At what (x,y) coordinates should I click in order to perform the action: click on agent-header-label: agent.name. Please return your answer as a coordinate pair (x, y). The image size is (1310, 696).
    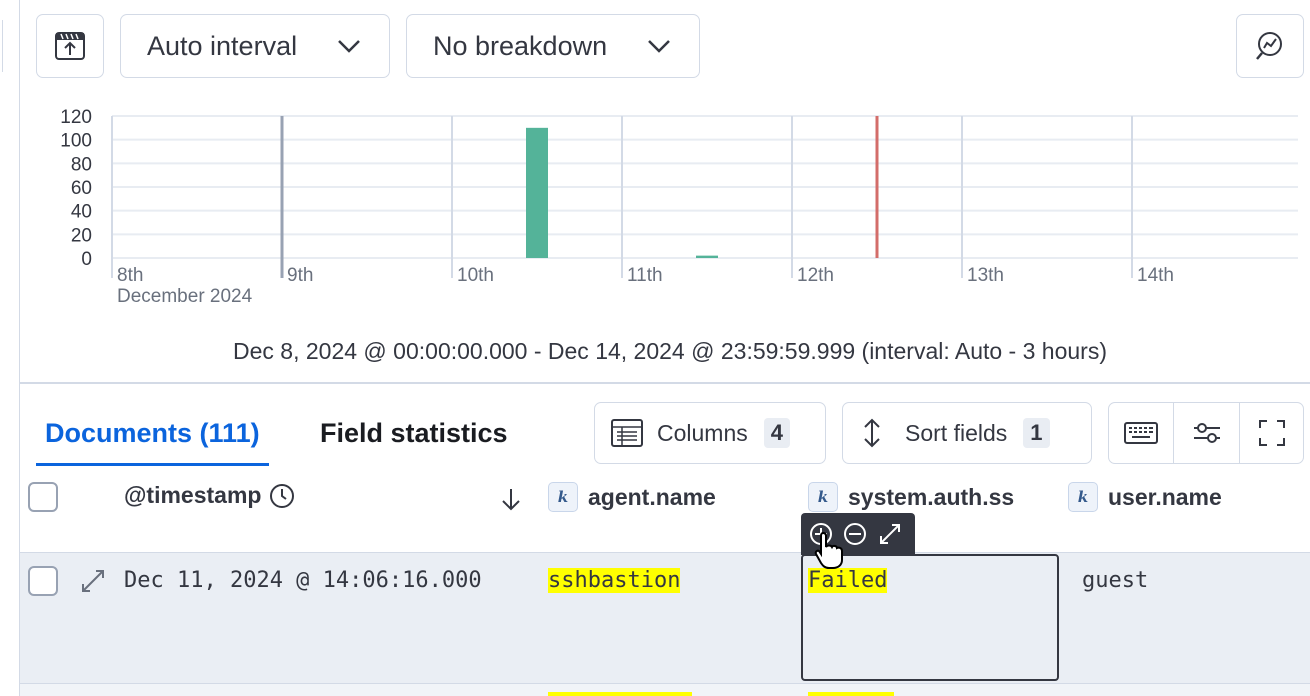
    Looking at the image, I should click on (652, 496).